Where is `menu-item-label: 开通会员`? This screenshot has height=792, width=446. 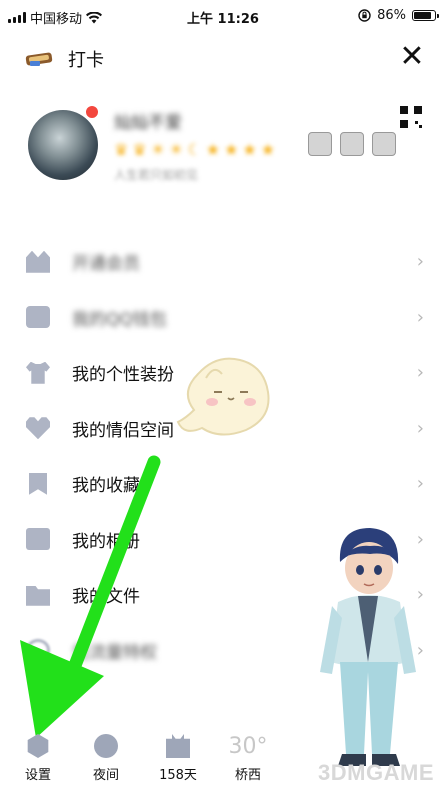
menu-item-label: 开通会员 is located at coordinates (106, 264).